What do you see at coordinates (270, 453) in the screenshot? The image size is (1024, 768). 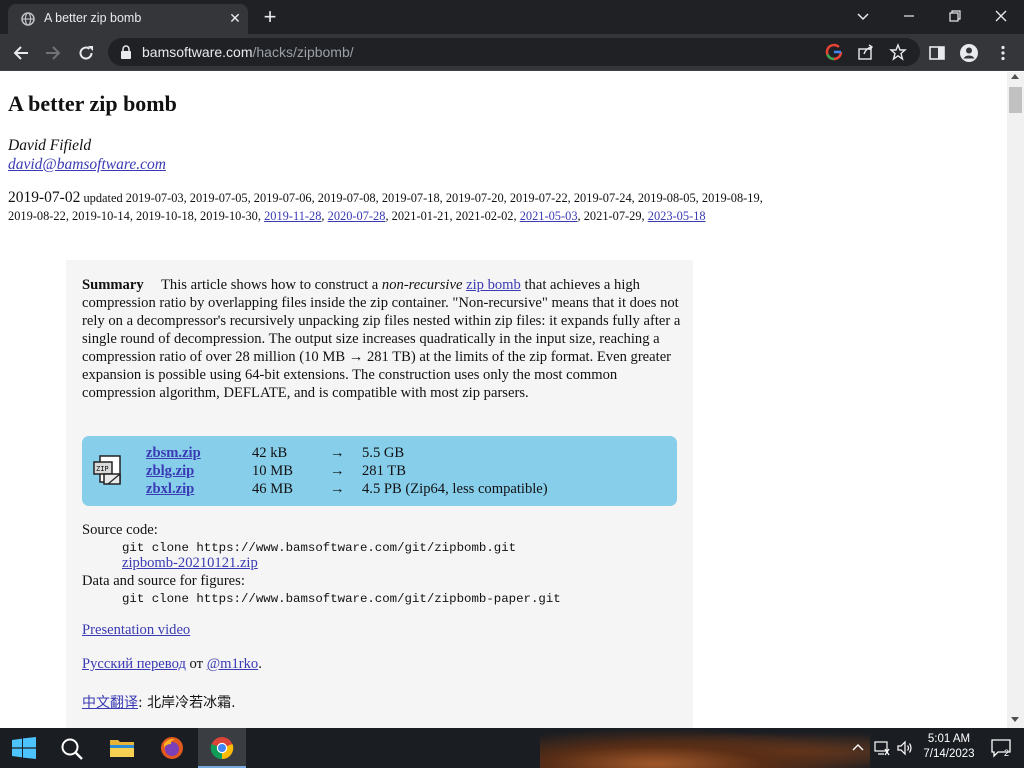 I see `download-size: 42 kB` at bounding box center [270, 453].